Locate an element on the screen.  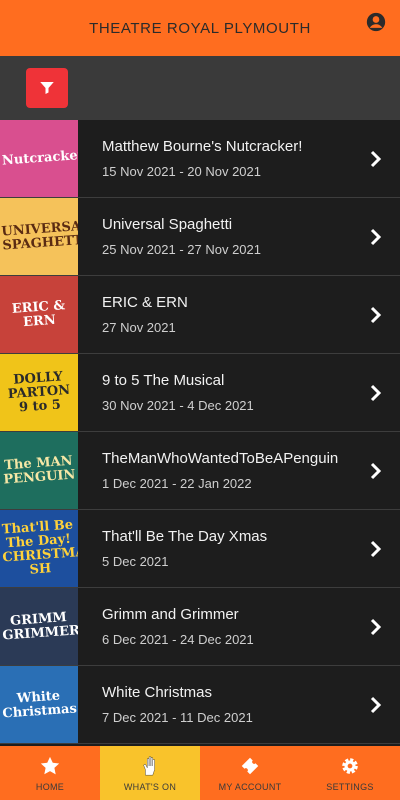
app-header: THEATRE ROYAL PLYMOUTH is located at coordinates (200, 28).